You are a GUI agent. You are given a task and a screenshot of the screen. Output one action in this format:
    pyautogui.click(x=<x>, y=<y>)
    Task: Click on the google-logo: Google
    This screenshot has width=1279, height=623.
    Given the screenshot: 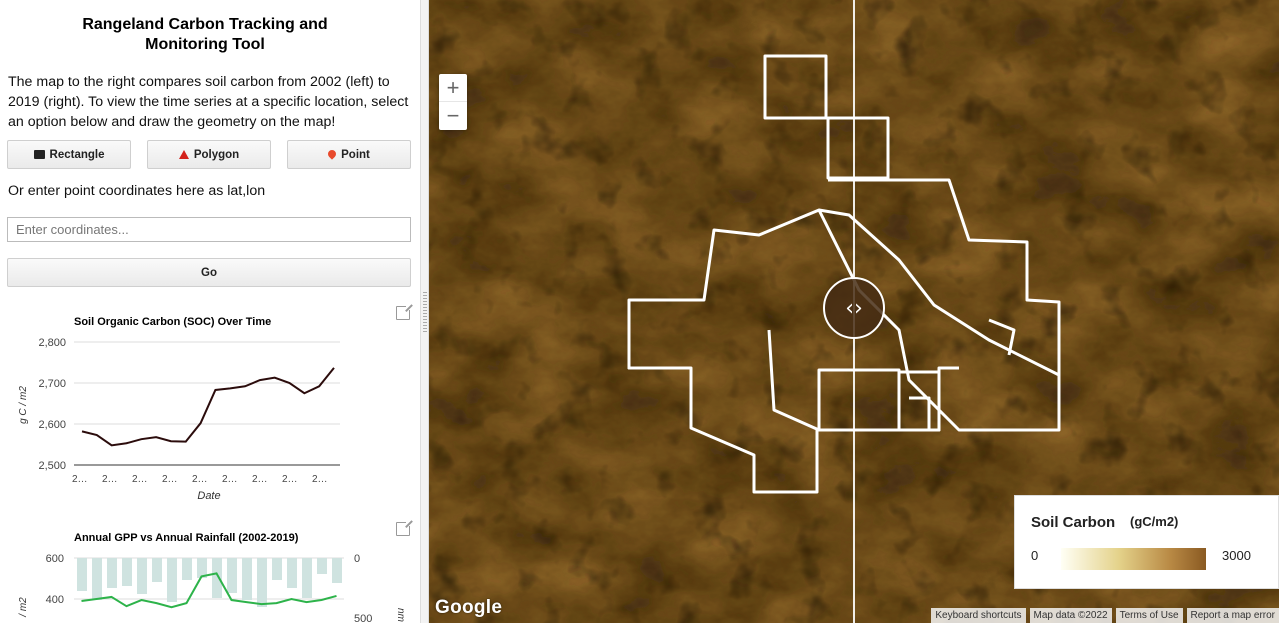 What is the action you would take?
    pyautogui.click(x=468, y=608)
    